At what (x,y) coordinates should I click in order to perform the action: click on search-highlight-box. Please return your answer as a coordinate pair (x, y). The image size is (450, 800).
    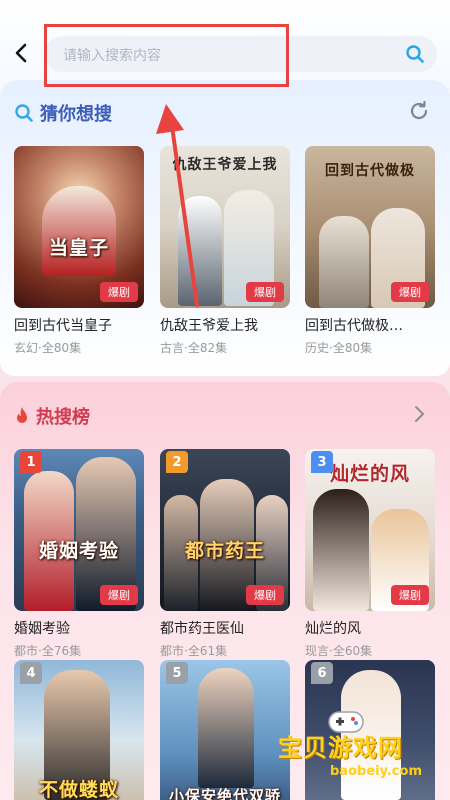
    Looking at the image, I should click on (166, 55).